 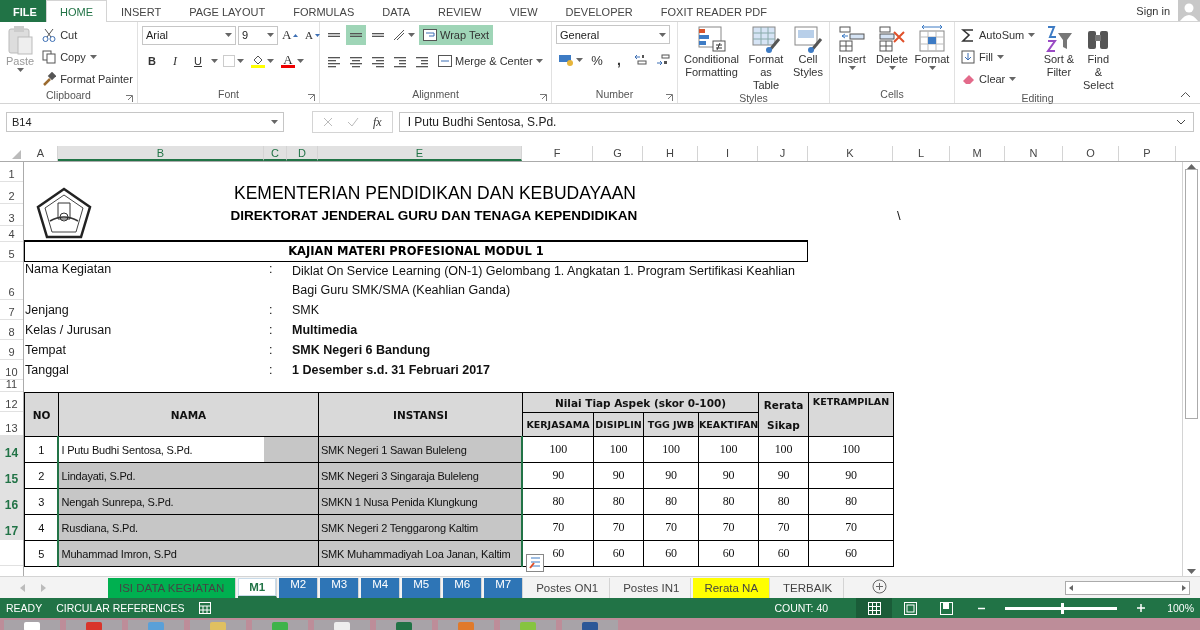 What do you see at coordinates (977, 153) in the screenshot?
I see `column-header: M` at bounding box center [977, 153].